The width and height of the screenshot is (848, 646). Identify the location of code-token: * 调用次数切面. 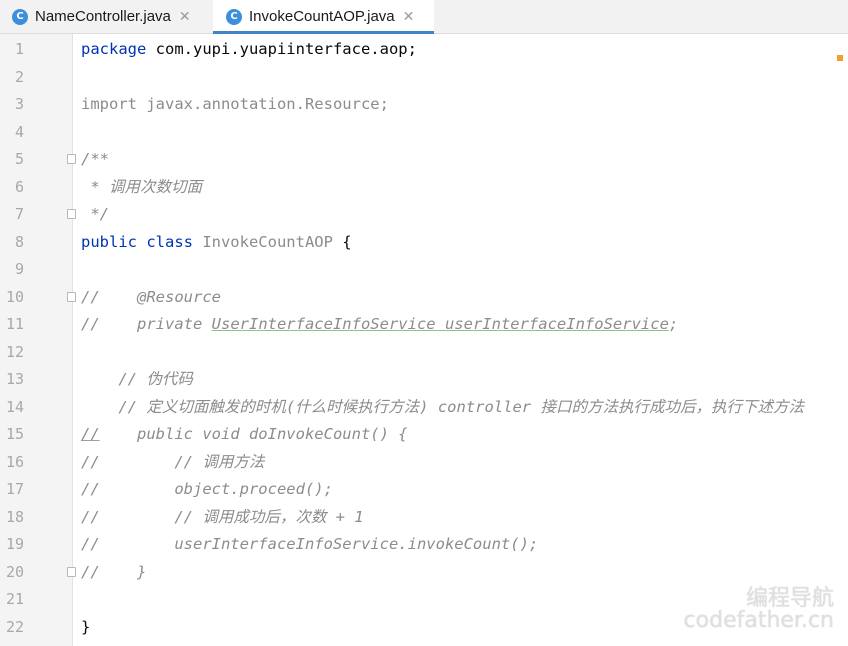
(141, 186).